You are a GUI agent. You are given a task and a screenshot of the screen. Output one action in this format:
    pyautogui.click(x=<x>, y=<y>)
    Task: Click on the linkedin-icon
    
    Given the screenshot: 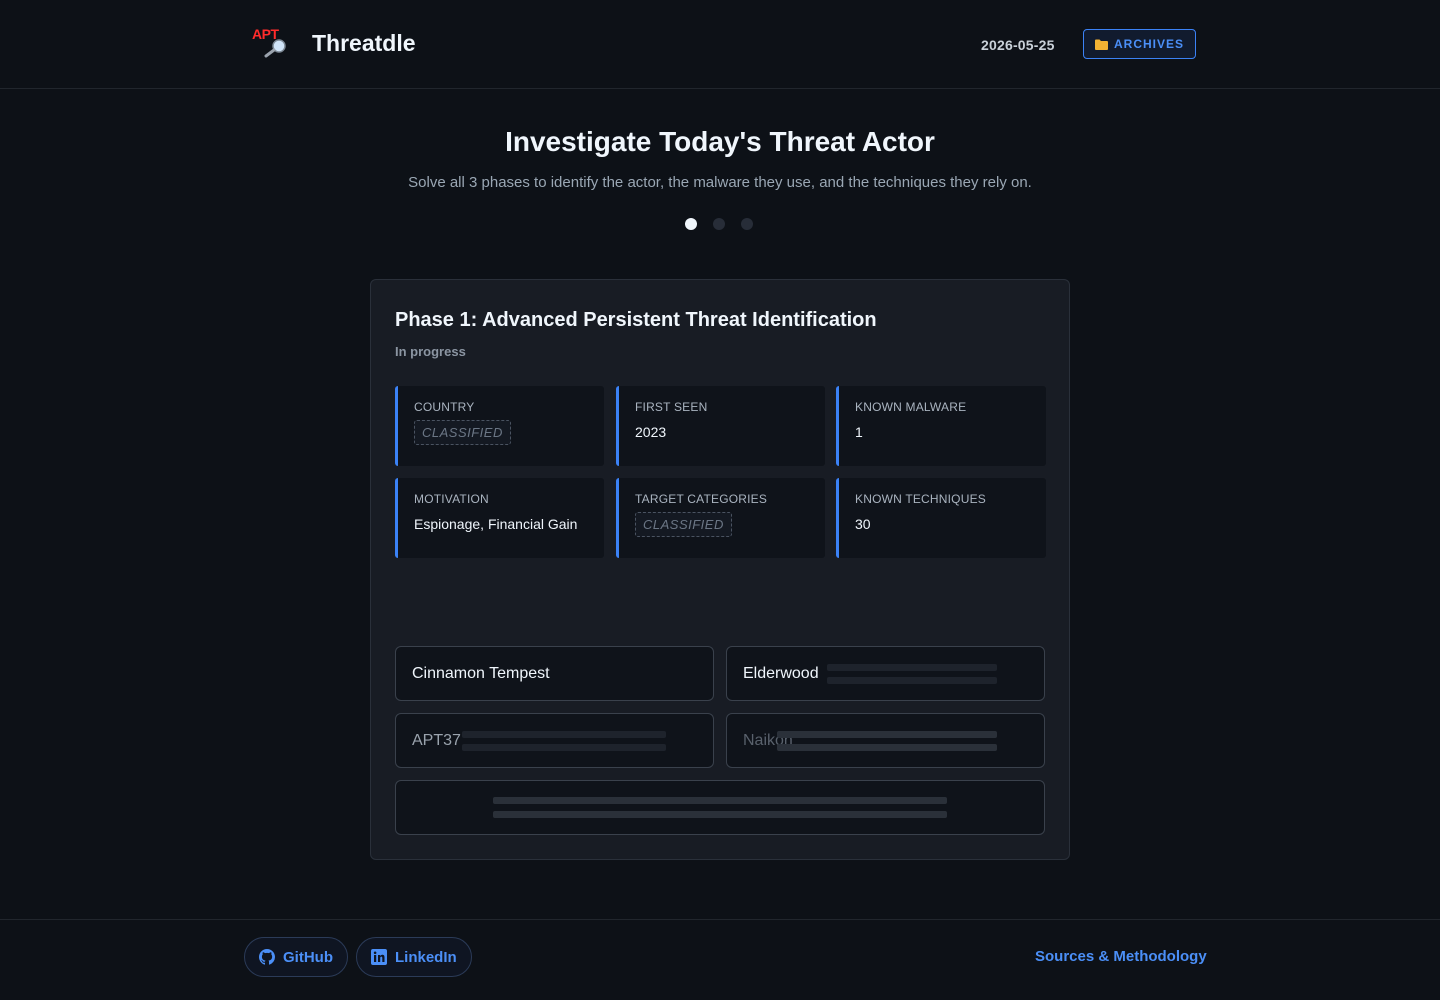 What is the action you would take?
    pyautogui.click(x=379, y=957)
    